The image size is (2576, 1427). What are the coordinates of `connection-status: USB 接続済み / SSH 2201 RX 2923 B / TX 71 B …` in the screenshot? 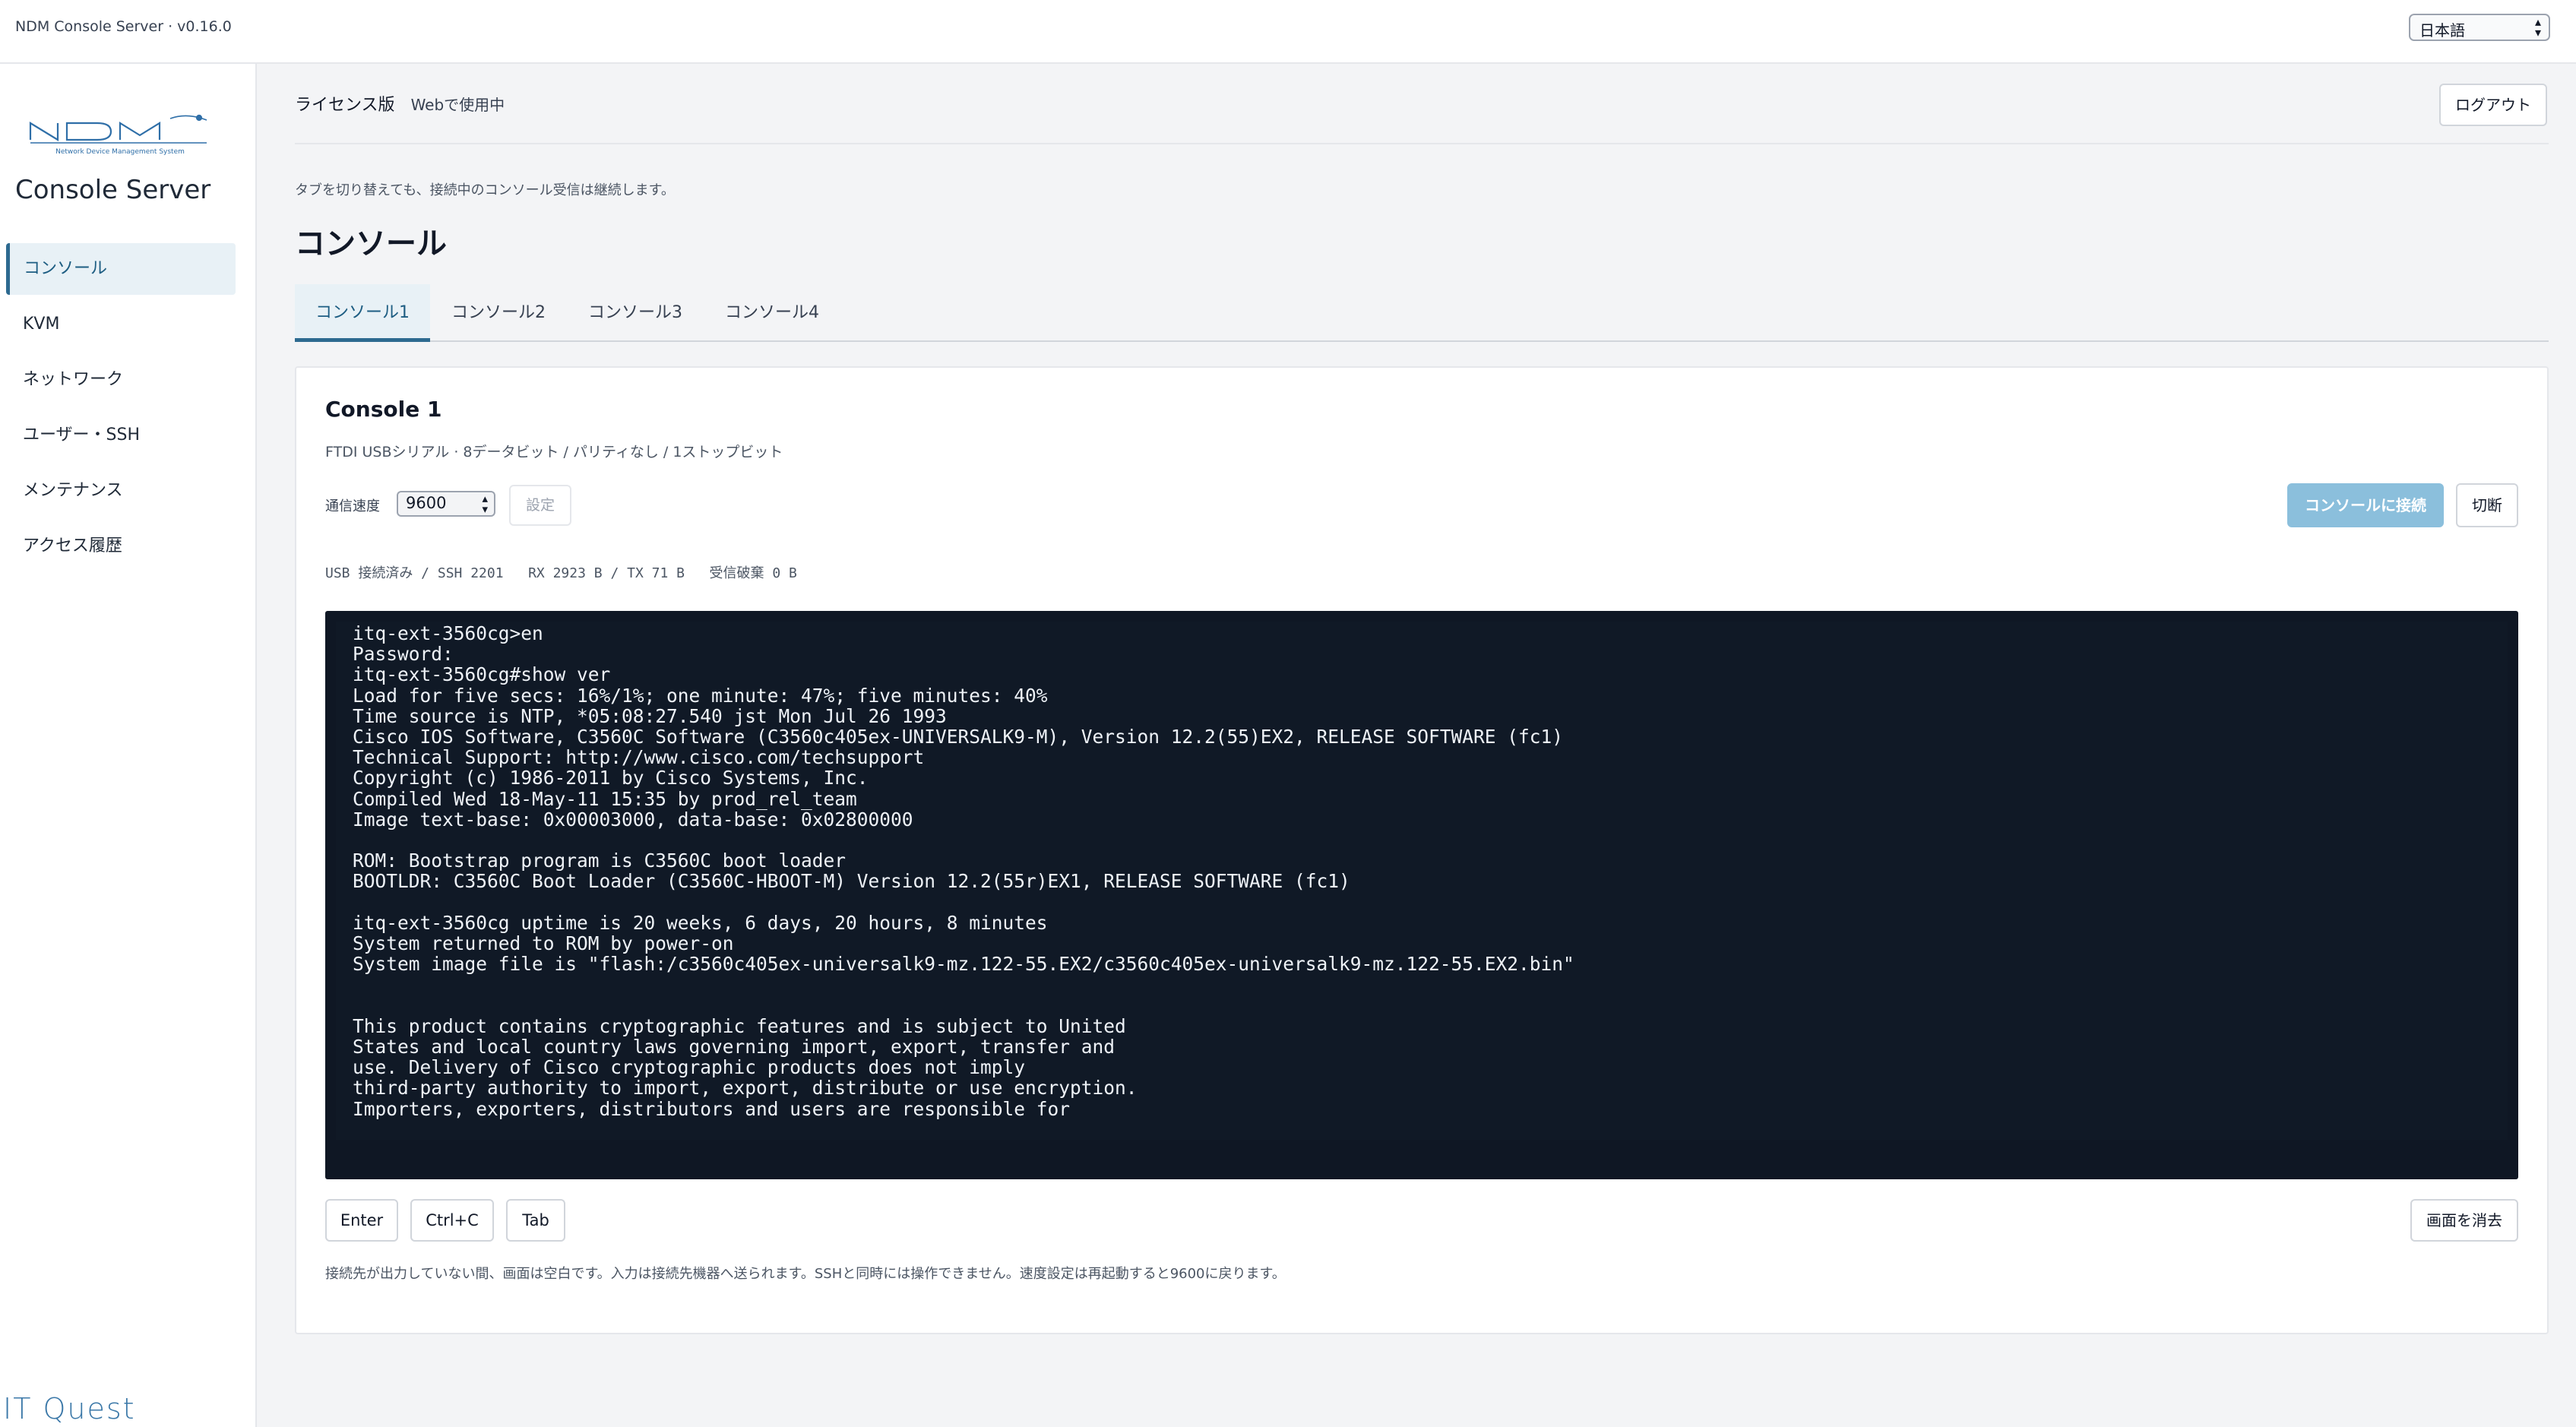 It's located at (561, 572).